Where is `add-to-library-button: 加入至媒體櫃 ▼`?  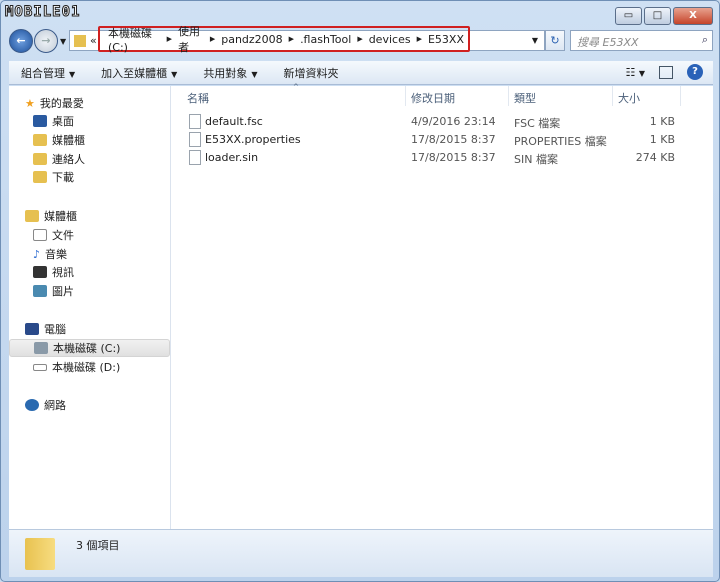 add-to-library-button: 加入至媒體櫃 ▼ is located at coordinates (139, 73).